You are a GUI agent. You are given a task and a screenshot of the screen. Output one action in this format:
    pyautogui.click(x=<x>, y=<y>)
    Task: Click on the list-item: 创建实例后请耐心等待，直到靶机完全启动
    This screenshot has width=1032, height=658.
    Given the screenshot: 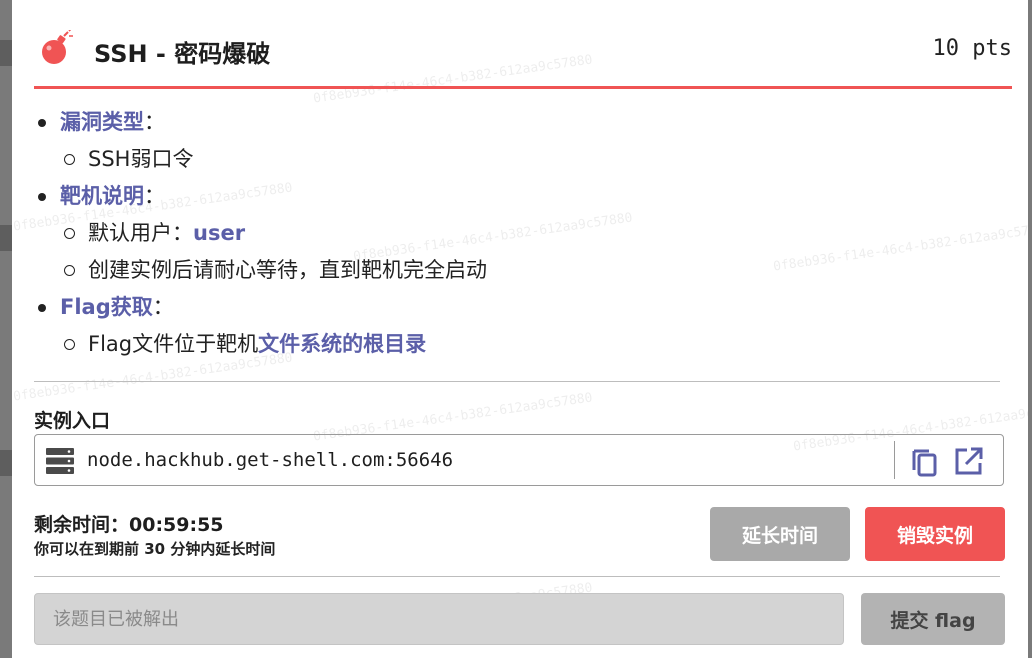 What is the action you would take?
    pyautogui.click(x=522, y=270)
    